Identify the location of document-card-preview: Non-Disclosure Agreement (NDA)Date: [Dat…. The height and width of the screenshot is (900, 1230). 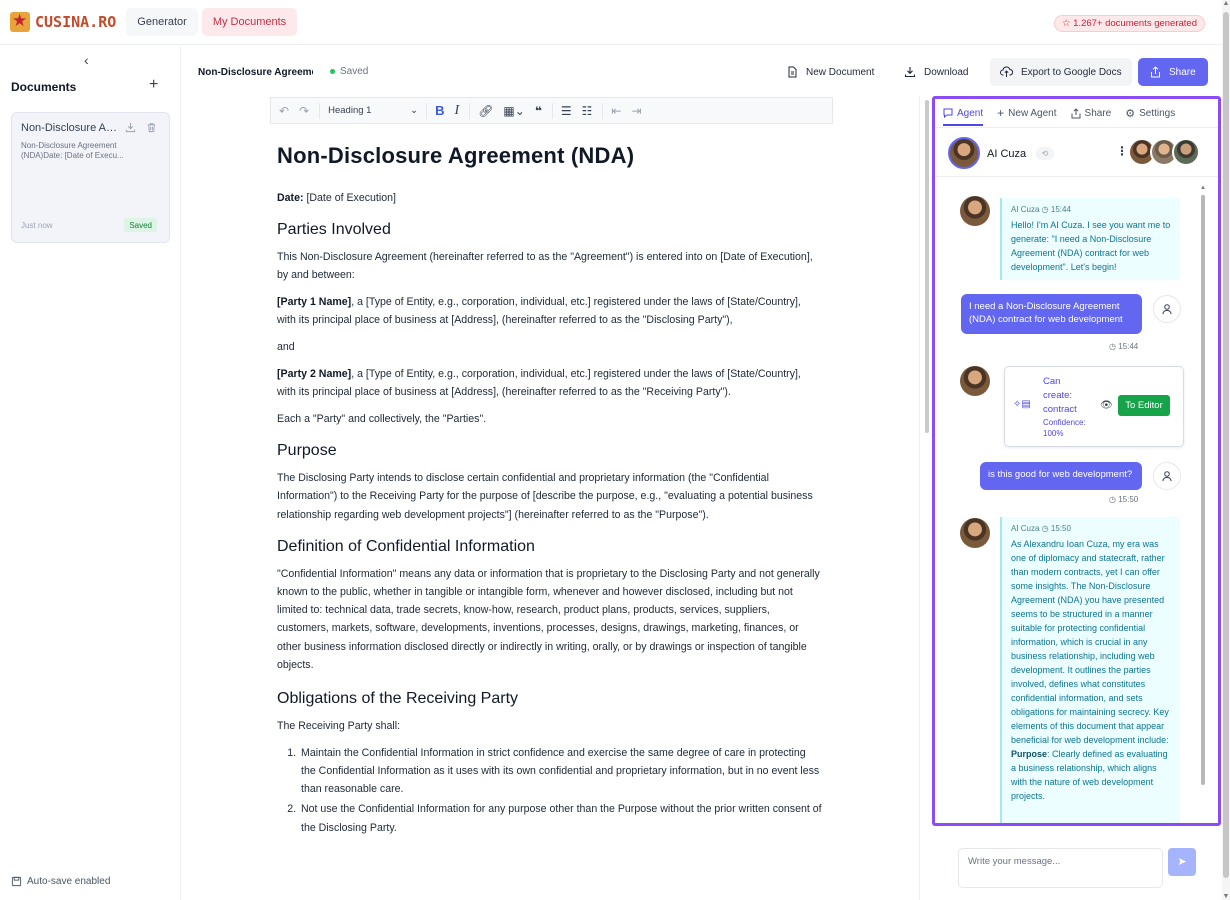
(72, 150).